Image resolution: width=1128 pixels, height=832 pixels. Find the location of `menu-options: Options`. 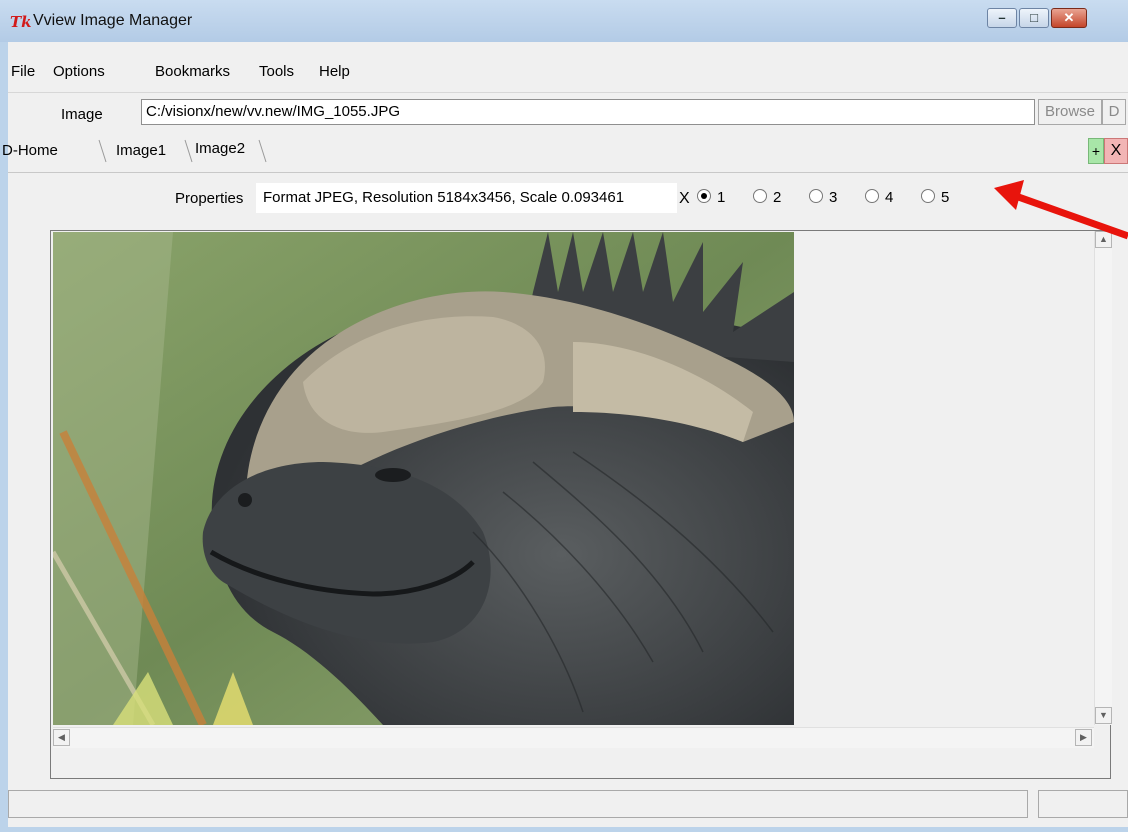

menu-options: Options is located at coordinates (79, 71).